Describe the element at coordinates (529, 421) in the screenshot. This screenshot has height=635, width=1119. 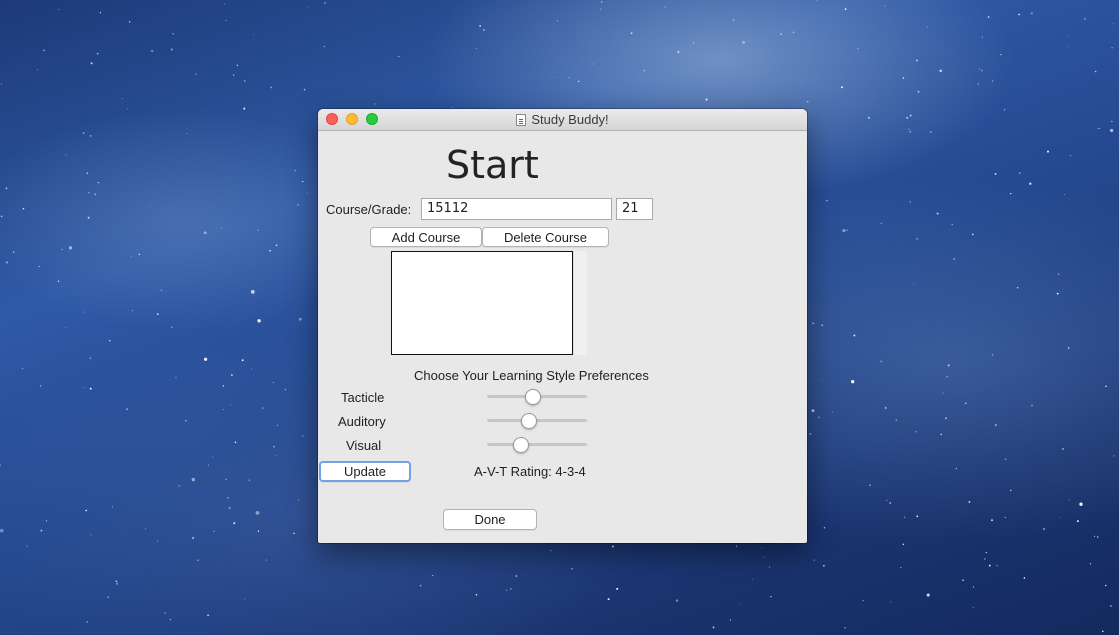
I see `auditory-slider-knob` at that location.